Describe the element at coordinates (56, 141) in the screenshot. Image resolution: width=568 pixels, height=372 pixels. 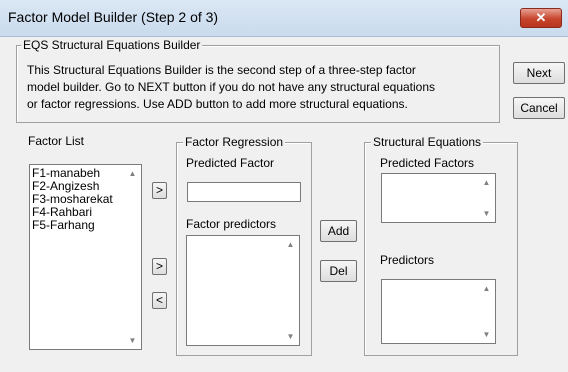
I see `factor-list-label: Factor List` at that location.